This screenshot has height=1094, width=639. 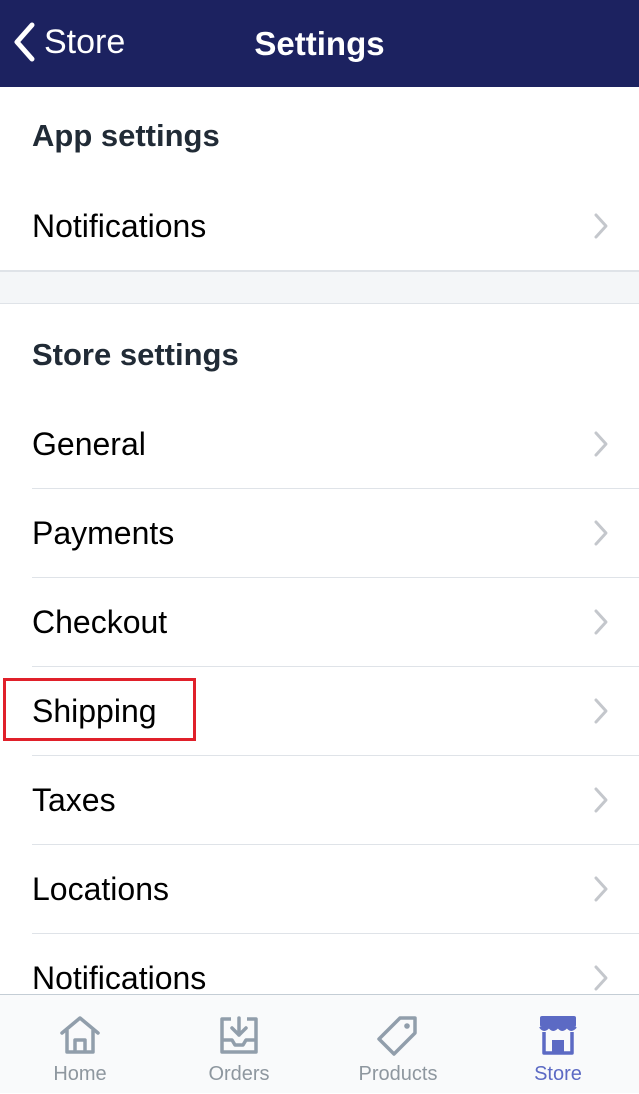 I want to click on tab-label: Home, so click(x=80, y=1074).